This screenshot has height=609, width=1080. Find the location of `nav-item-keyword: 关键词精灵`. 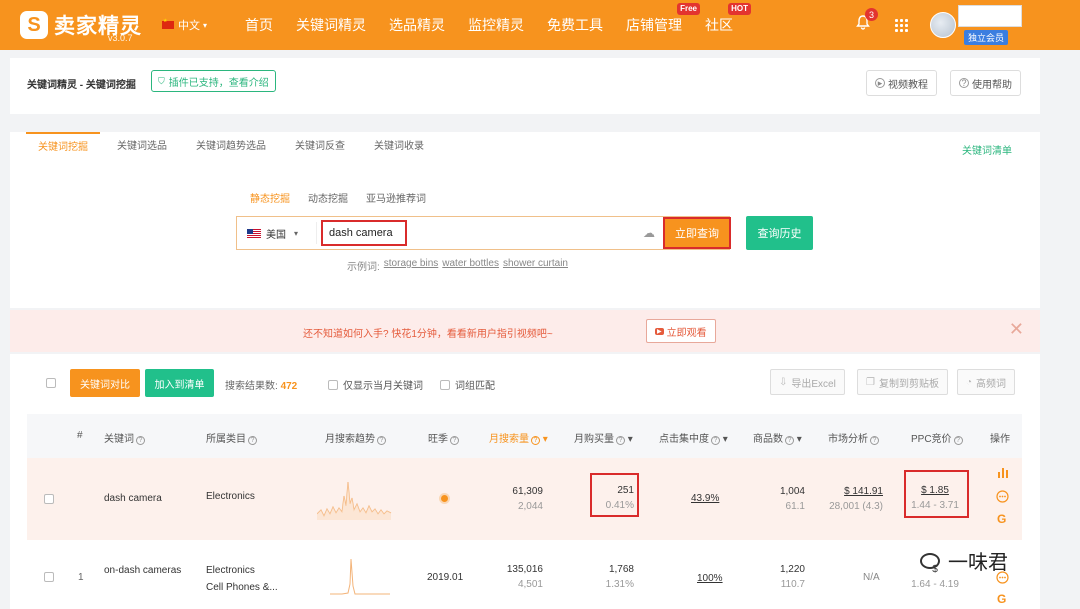

nav-item-keyword: 关键词精灵 is located at coordinates (331, 25).